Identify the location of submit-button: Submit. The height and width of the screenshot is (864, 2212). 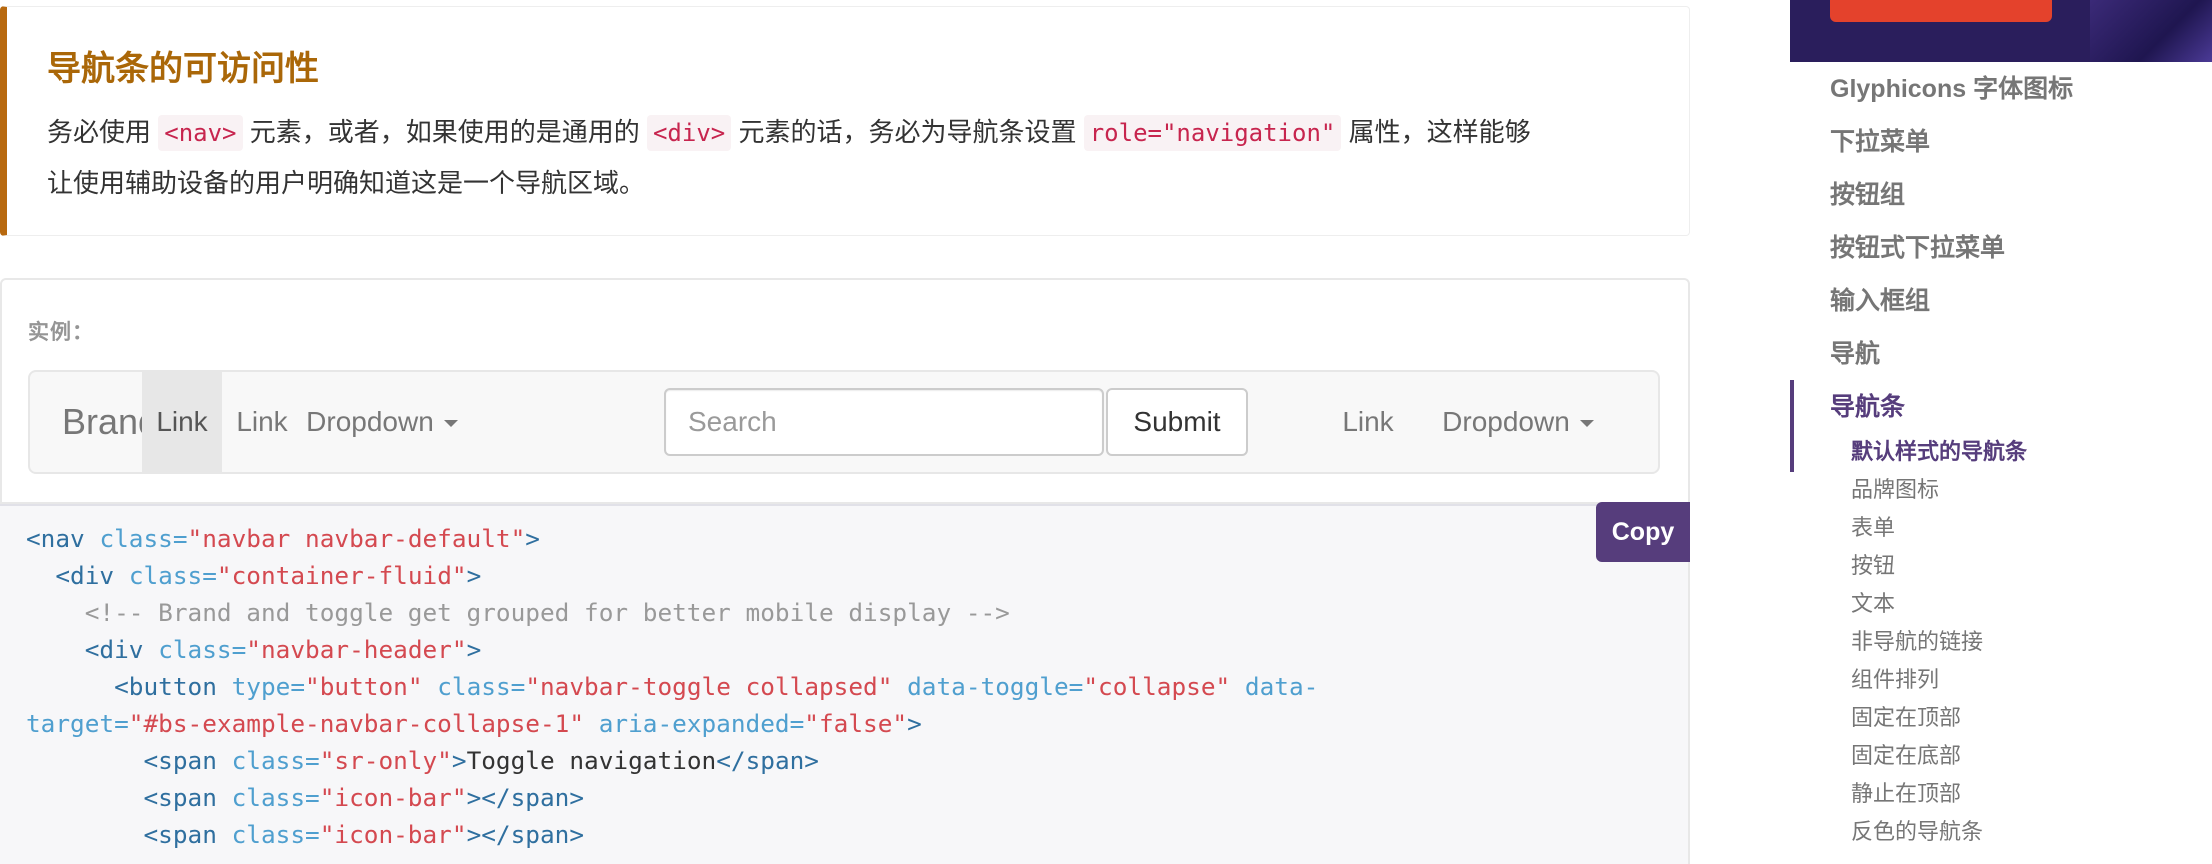
(1177, 422).